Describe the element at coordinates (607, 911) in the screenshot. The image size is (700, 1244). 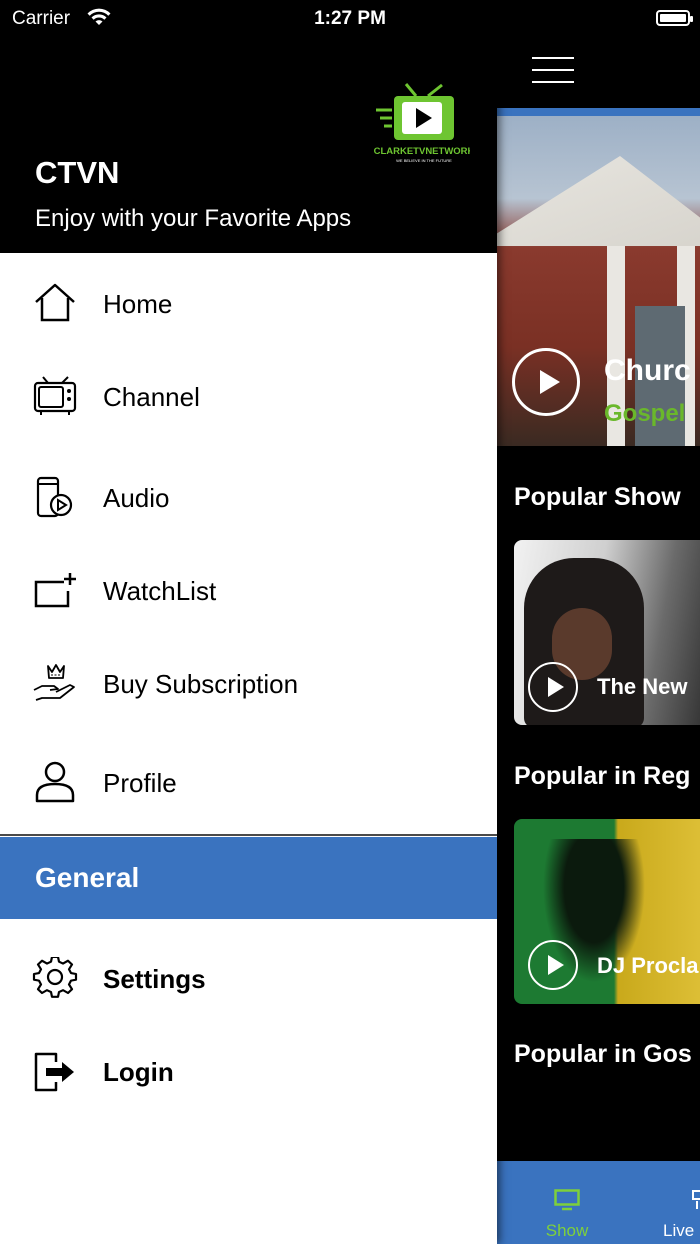
I see `show-card: DJ Procla` at that location.